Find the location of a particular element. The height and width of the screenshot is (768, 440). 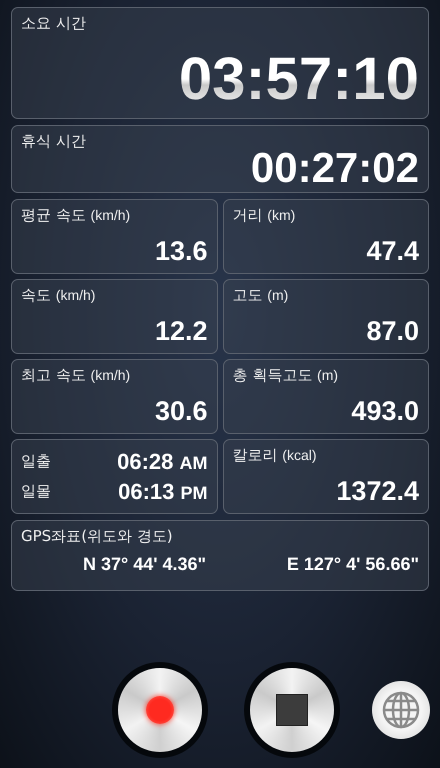

stat-value: 87.0 is located at coordinates (392, 331).